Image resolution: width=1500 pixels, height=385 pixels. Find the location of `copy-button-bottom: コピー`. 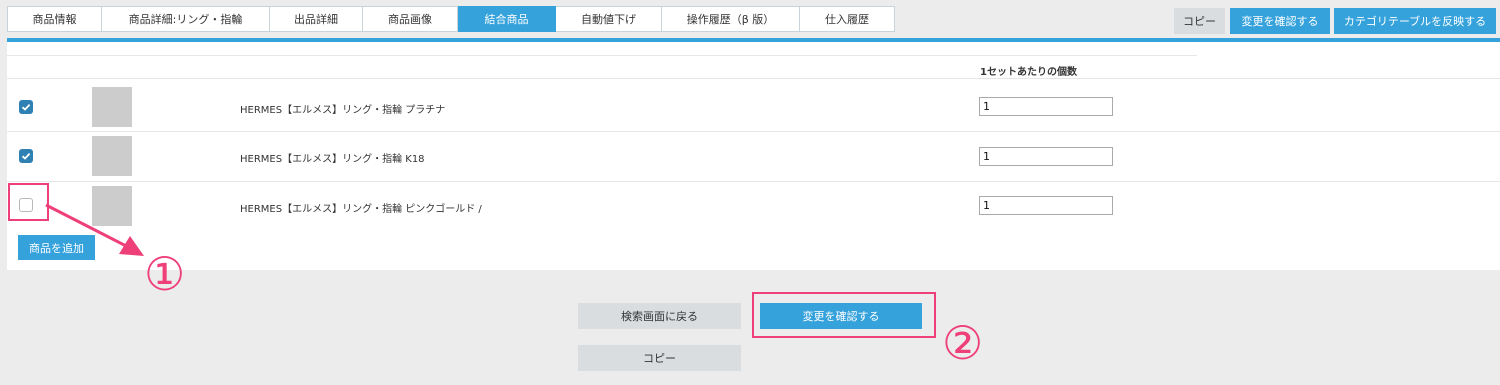

copy-button-bottom: コピー is located at coordinates (659, 358).